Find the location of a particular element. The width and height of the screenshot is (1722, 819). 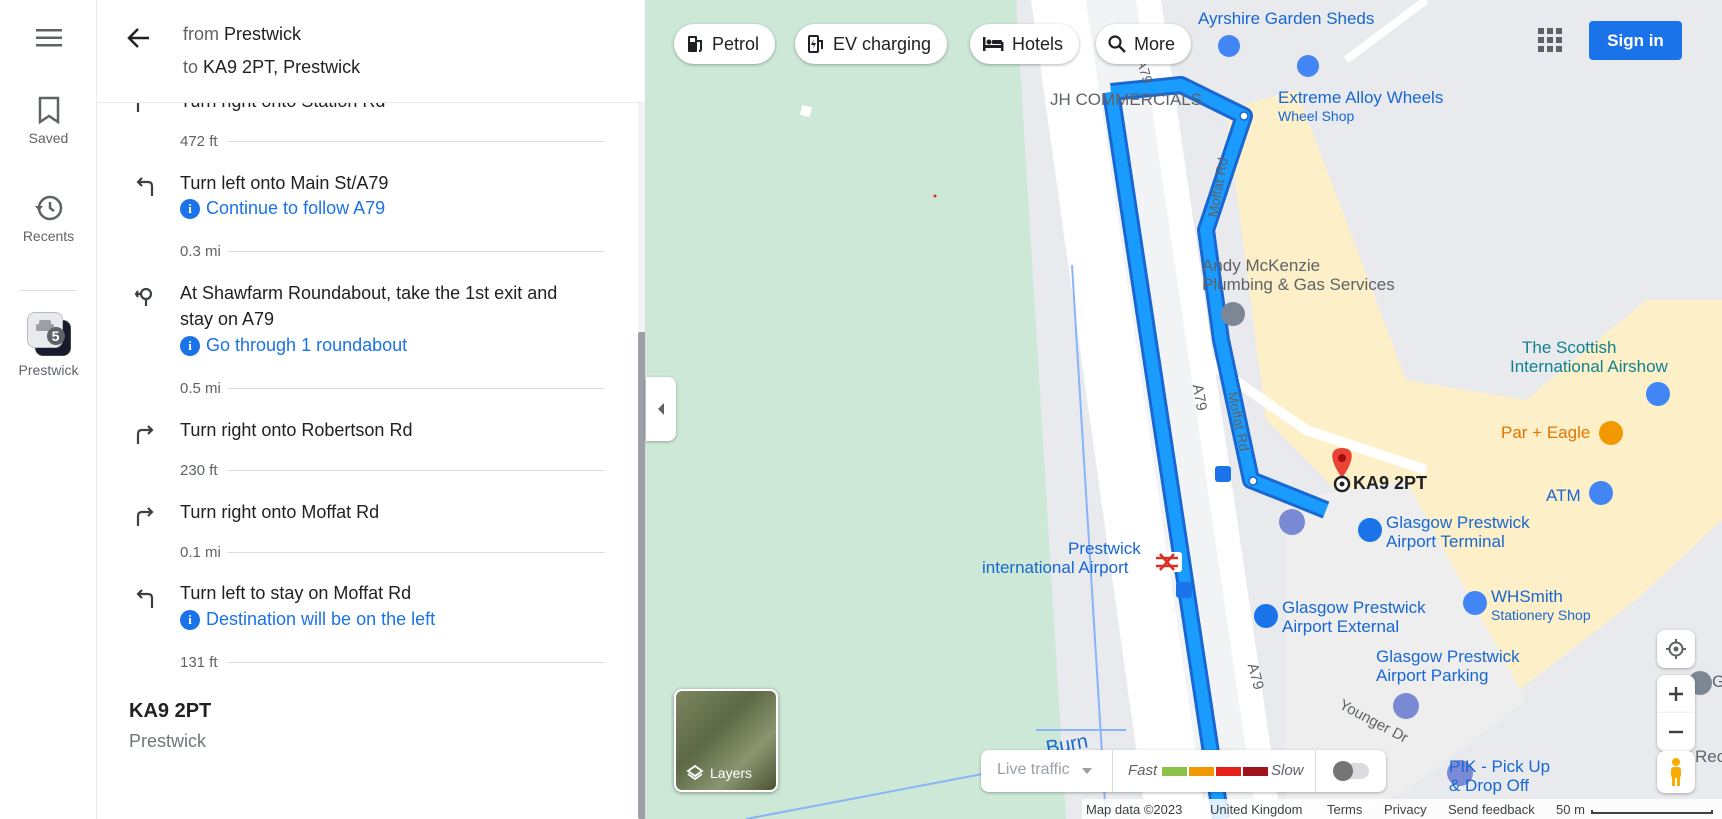

poi-label: PIK - Pick Up is located at coordinates (1499, 766).